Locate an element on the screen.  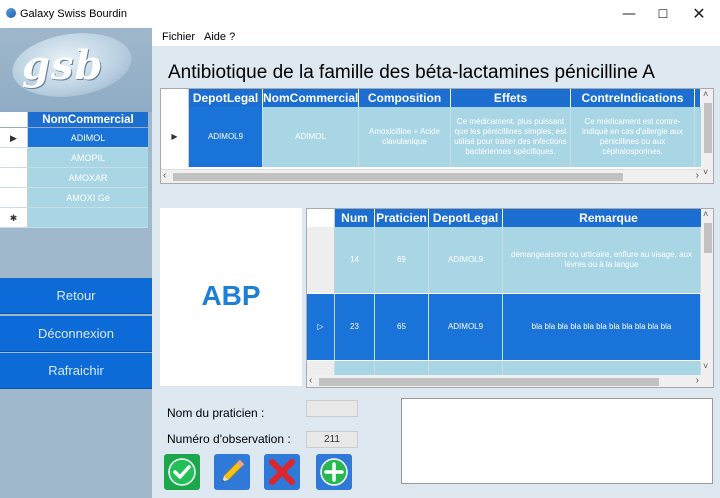
commercial-new-row: ✱ is located at coordinates (74, 218).